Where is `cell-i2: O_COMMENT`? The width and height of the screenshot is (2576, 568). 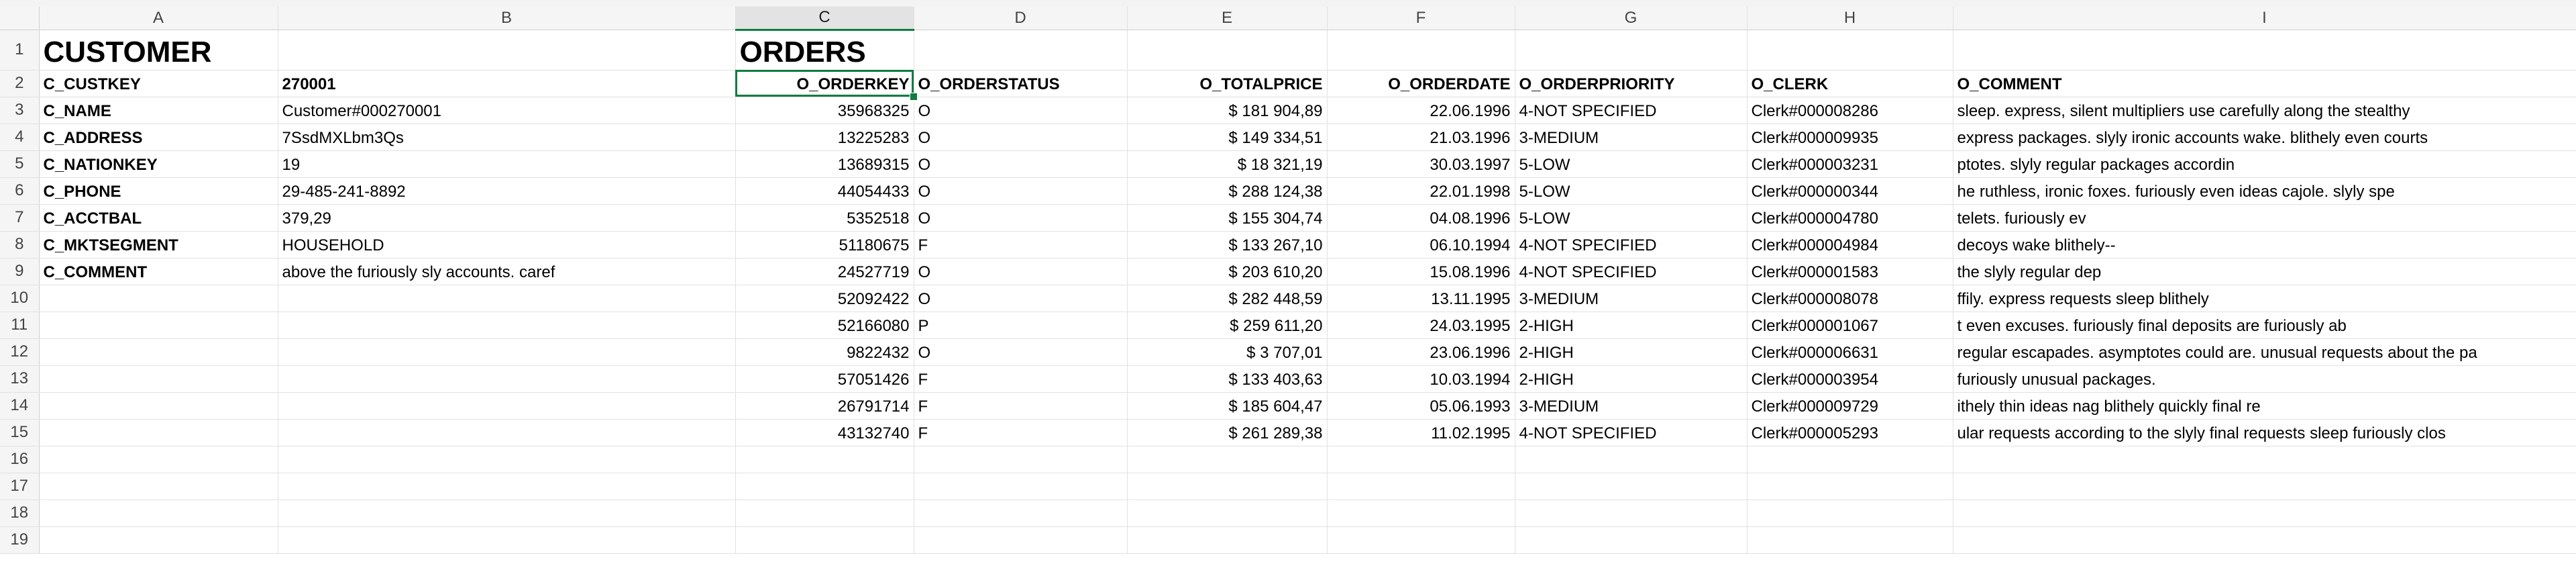 cell-i2: O_COMMENT is located at coordinates (2264, 83).